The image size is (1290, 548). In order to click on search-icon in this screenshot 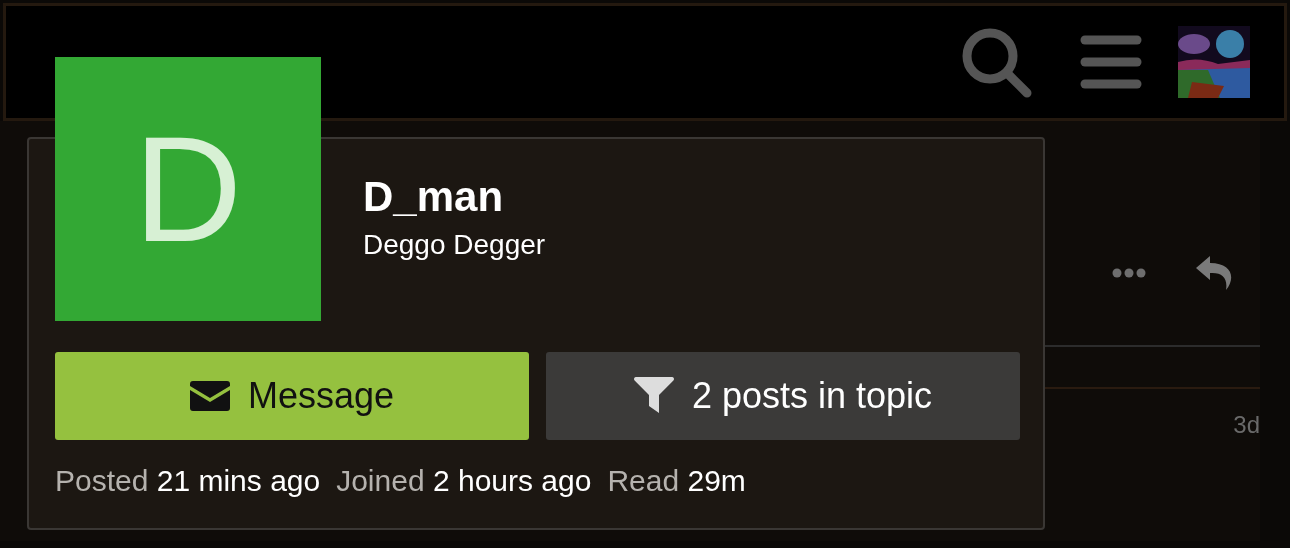, I will do `click(996, 62)`.